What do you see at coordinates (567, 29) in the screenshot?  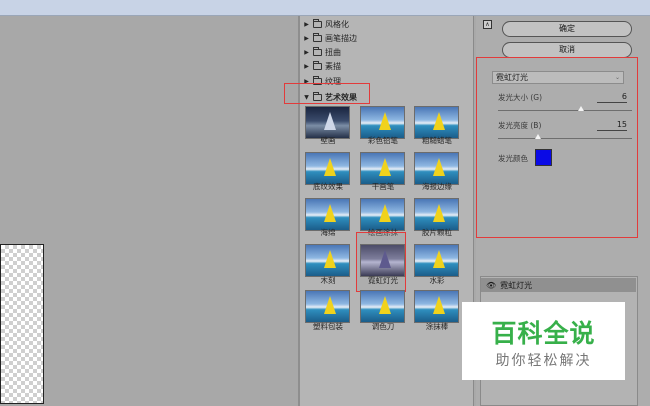 I see `ok-button: 确定` at bounding box center [567, 29].